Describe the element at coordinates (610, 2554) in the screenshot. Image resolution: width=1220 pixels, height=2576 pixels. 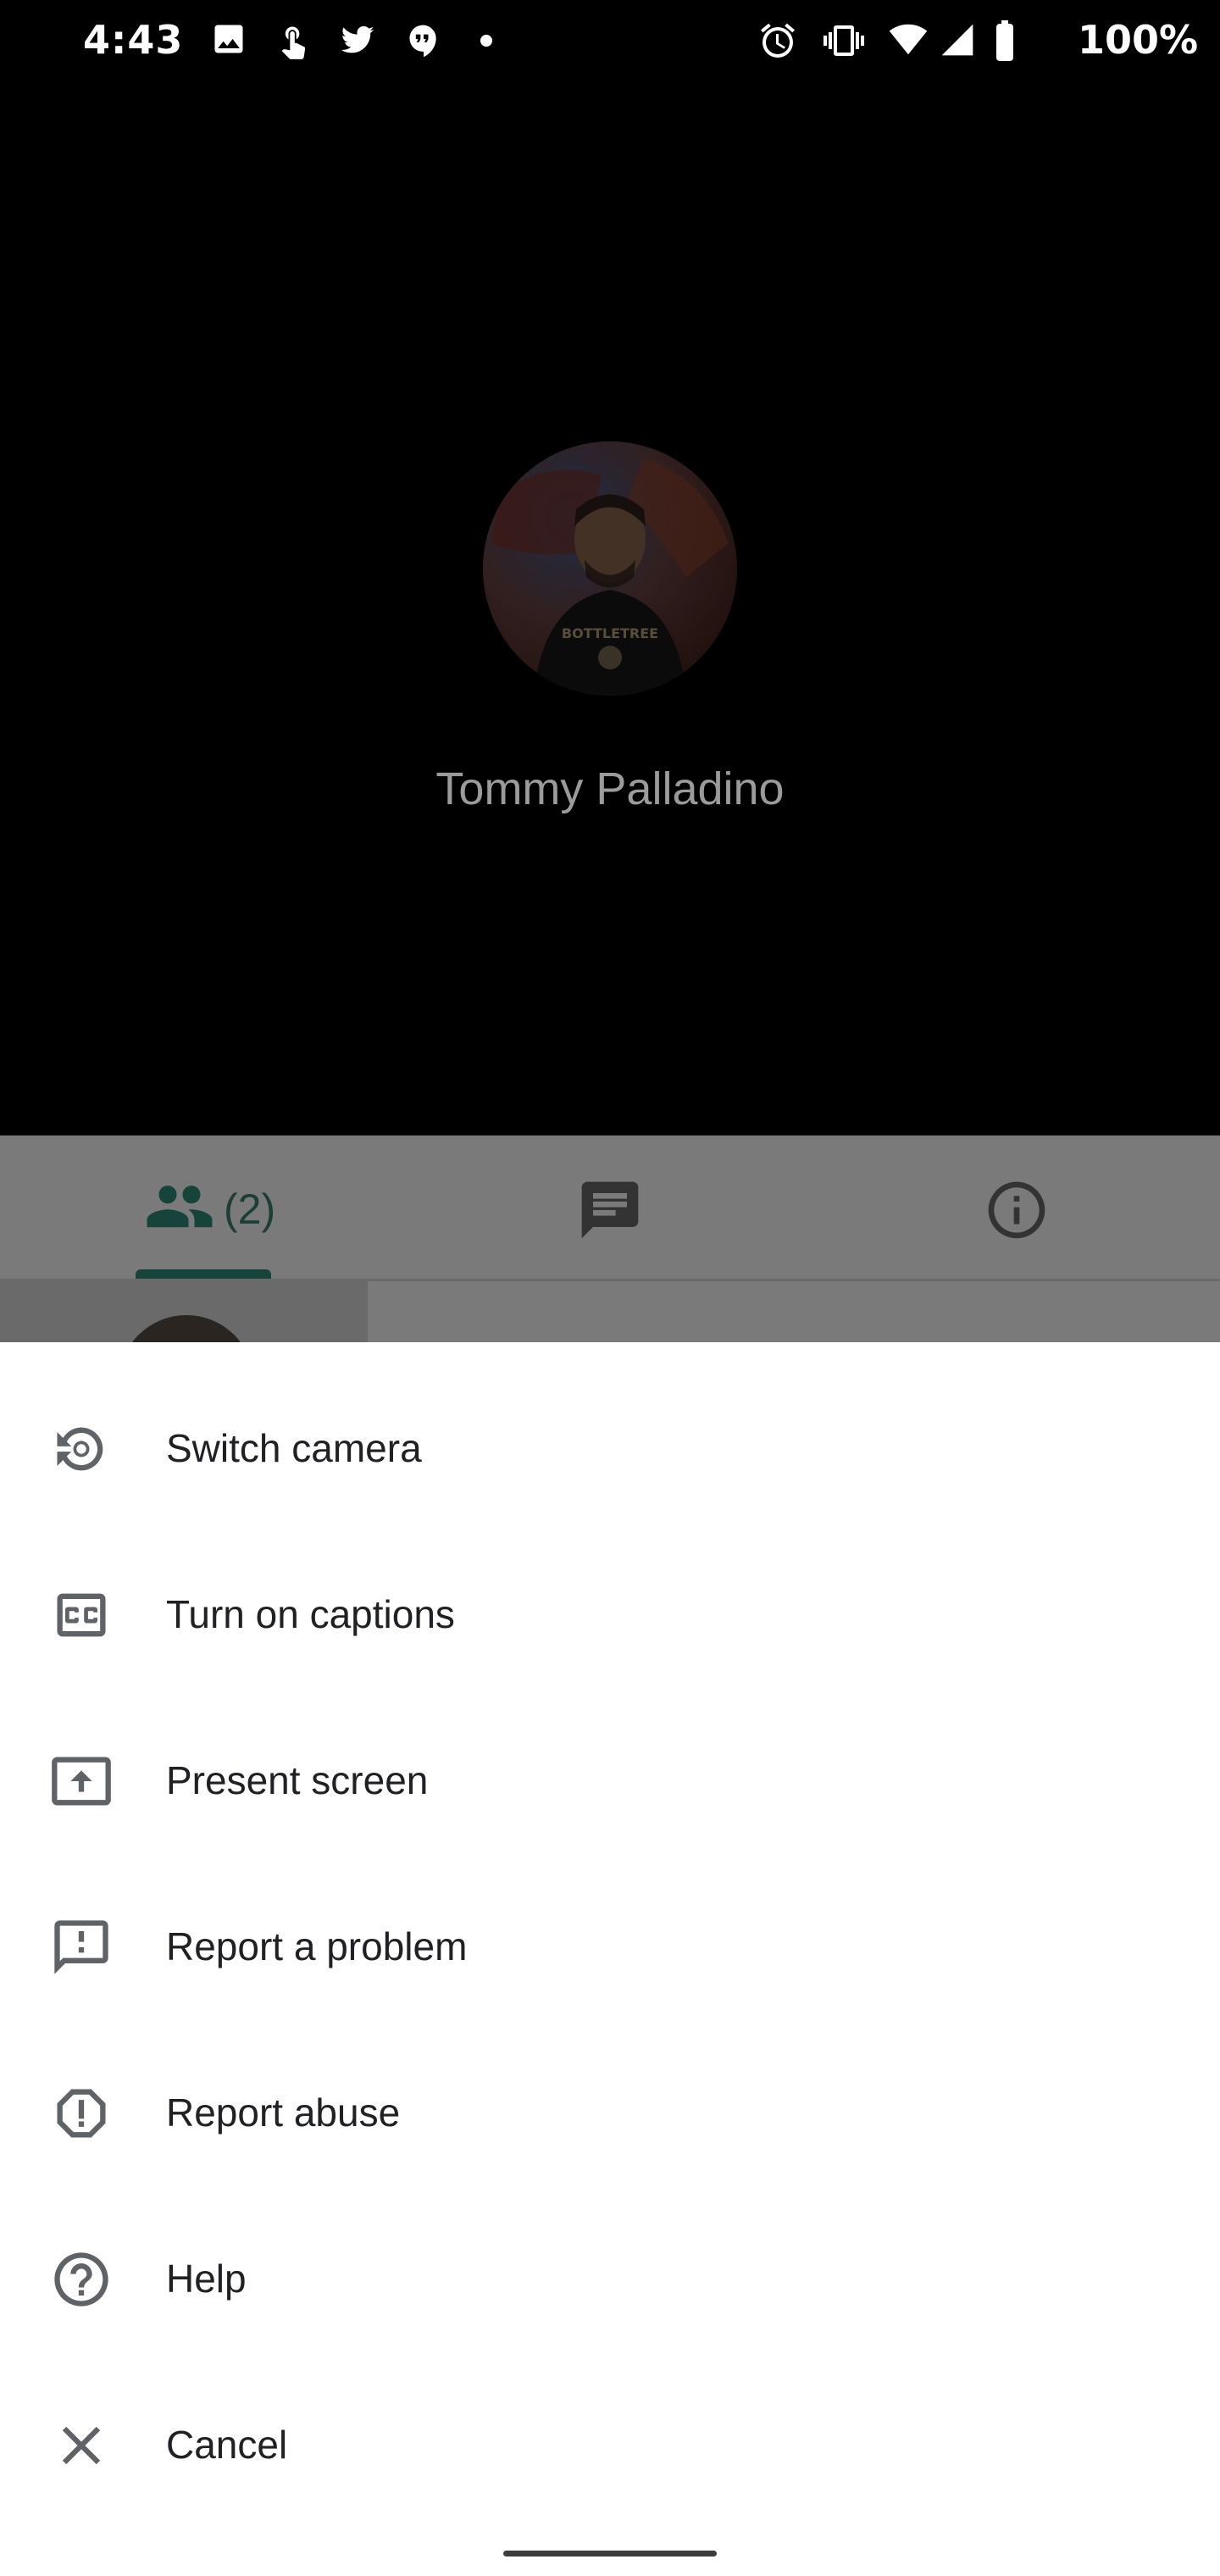
I see `gesture-nav-handle` at that location.